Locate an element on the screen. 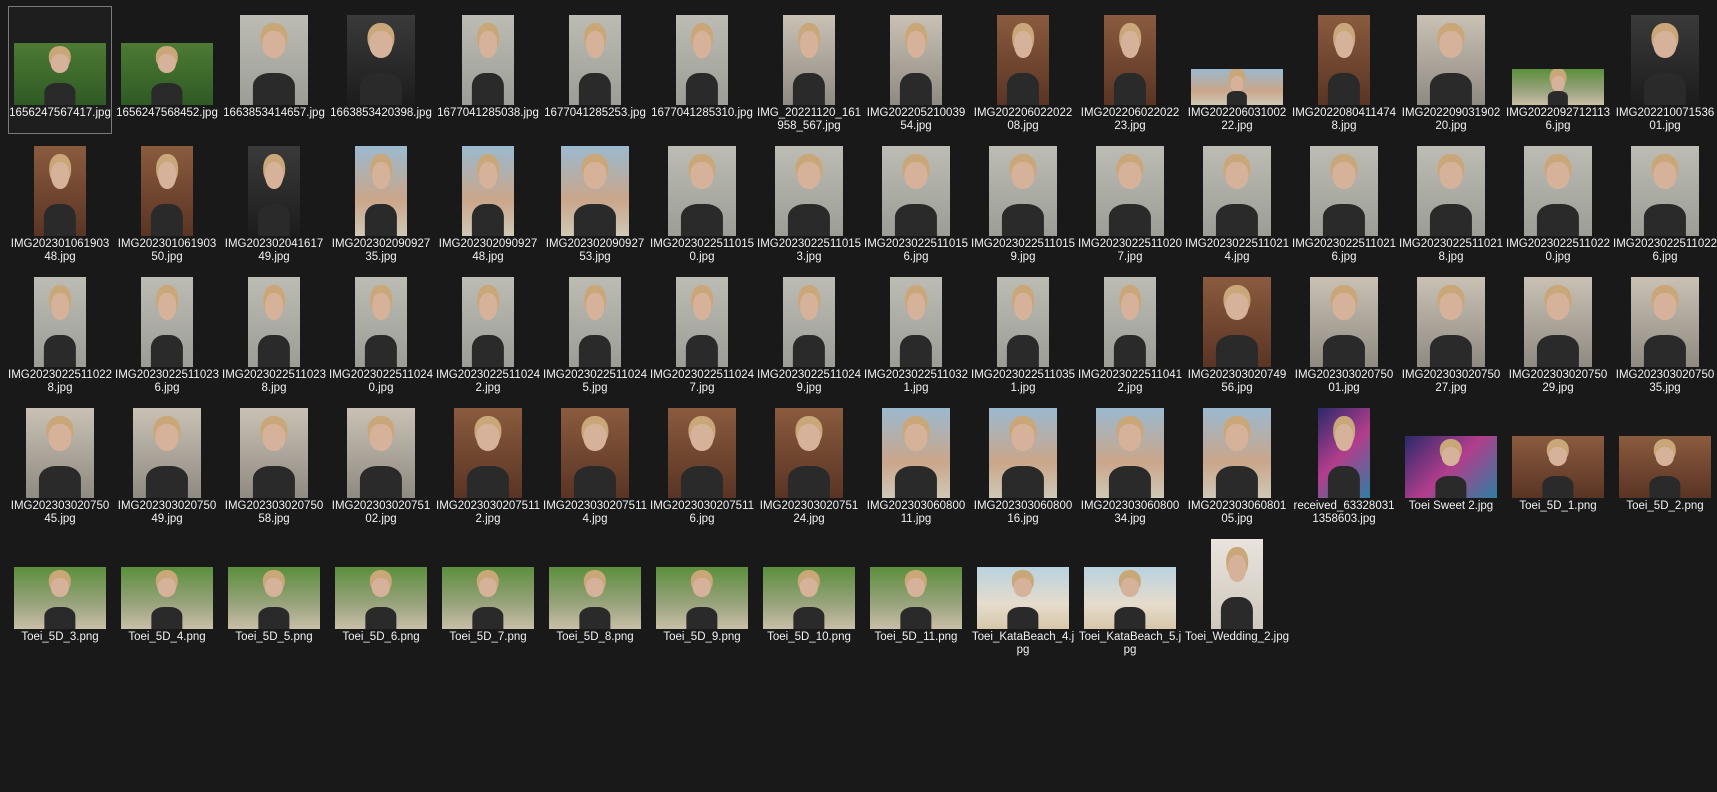 The width and height of the screenshot is (1717, 792). file-item: IMG20230302075027.jpg is located at coordinates (1451, 332).